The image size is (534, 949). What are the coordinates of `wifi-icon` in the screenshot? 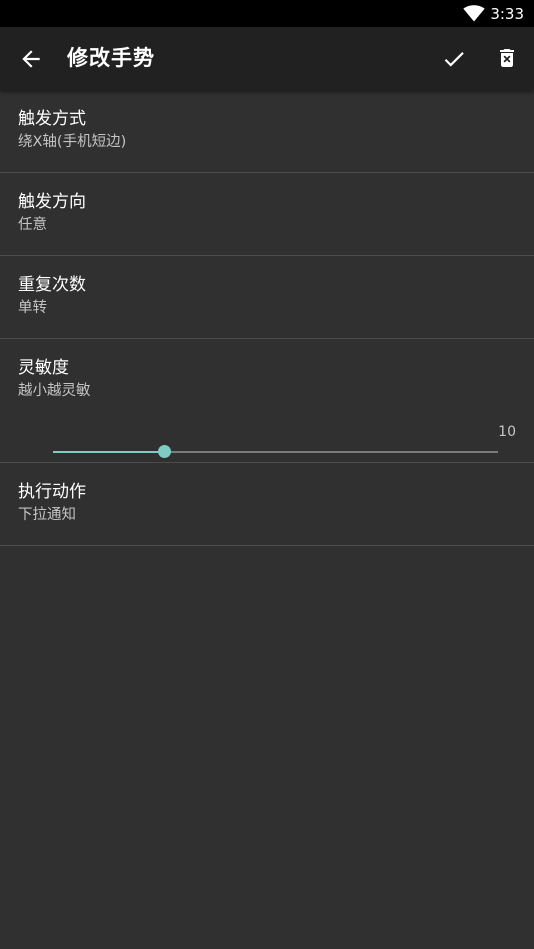 It's located at (474, 13).